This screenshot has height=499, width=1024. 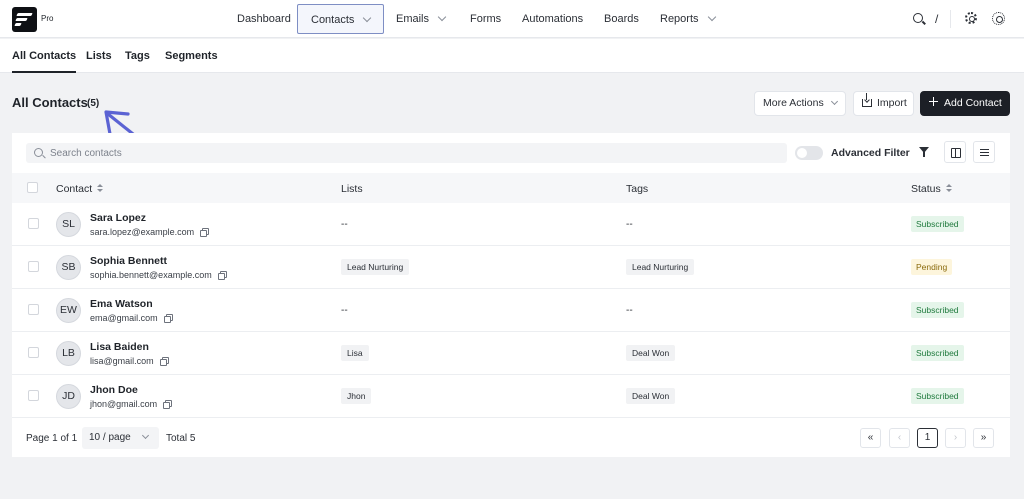 I want to click on list-icon, so click(x=984, y=152).